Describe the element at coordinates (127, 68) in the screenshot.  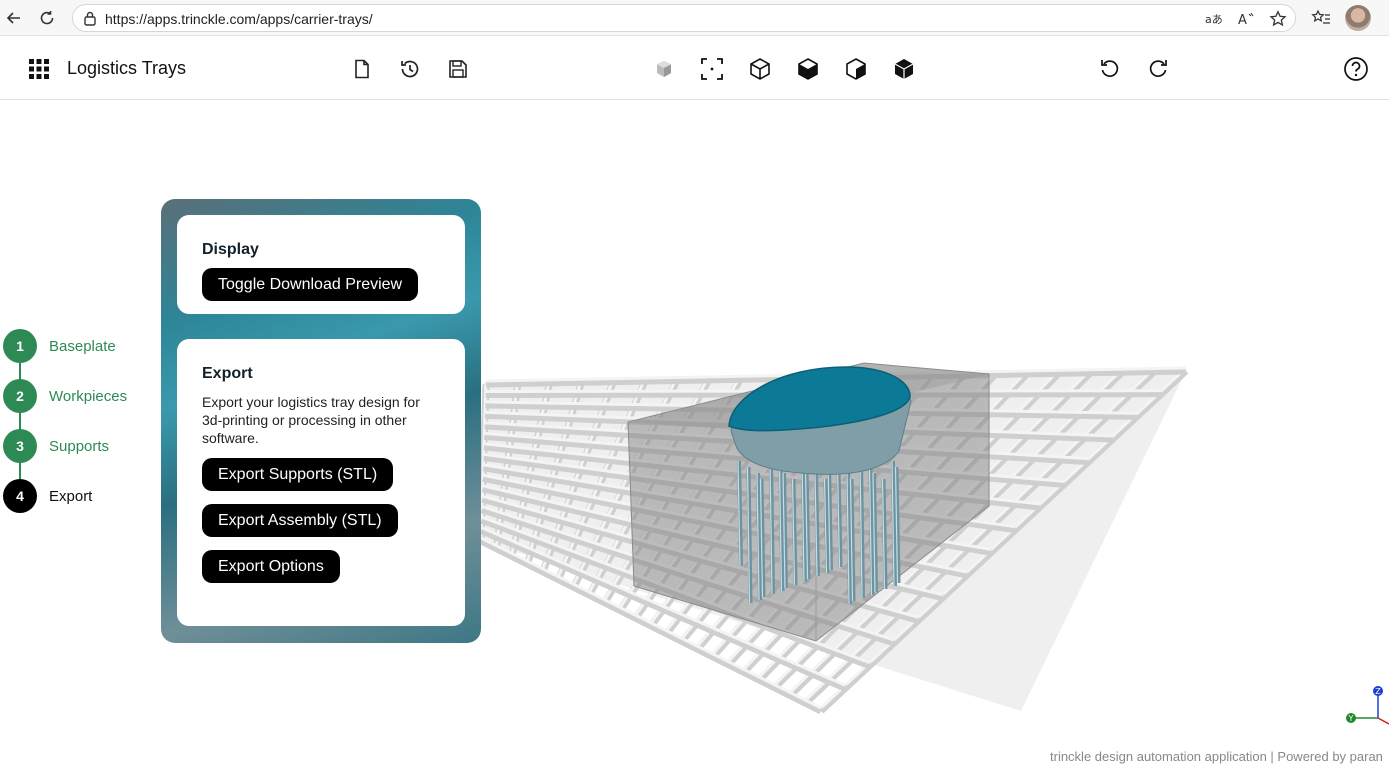
I see `page-title: Logistics Trays` at that location.